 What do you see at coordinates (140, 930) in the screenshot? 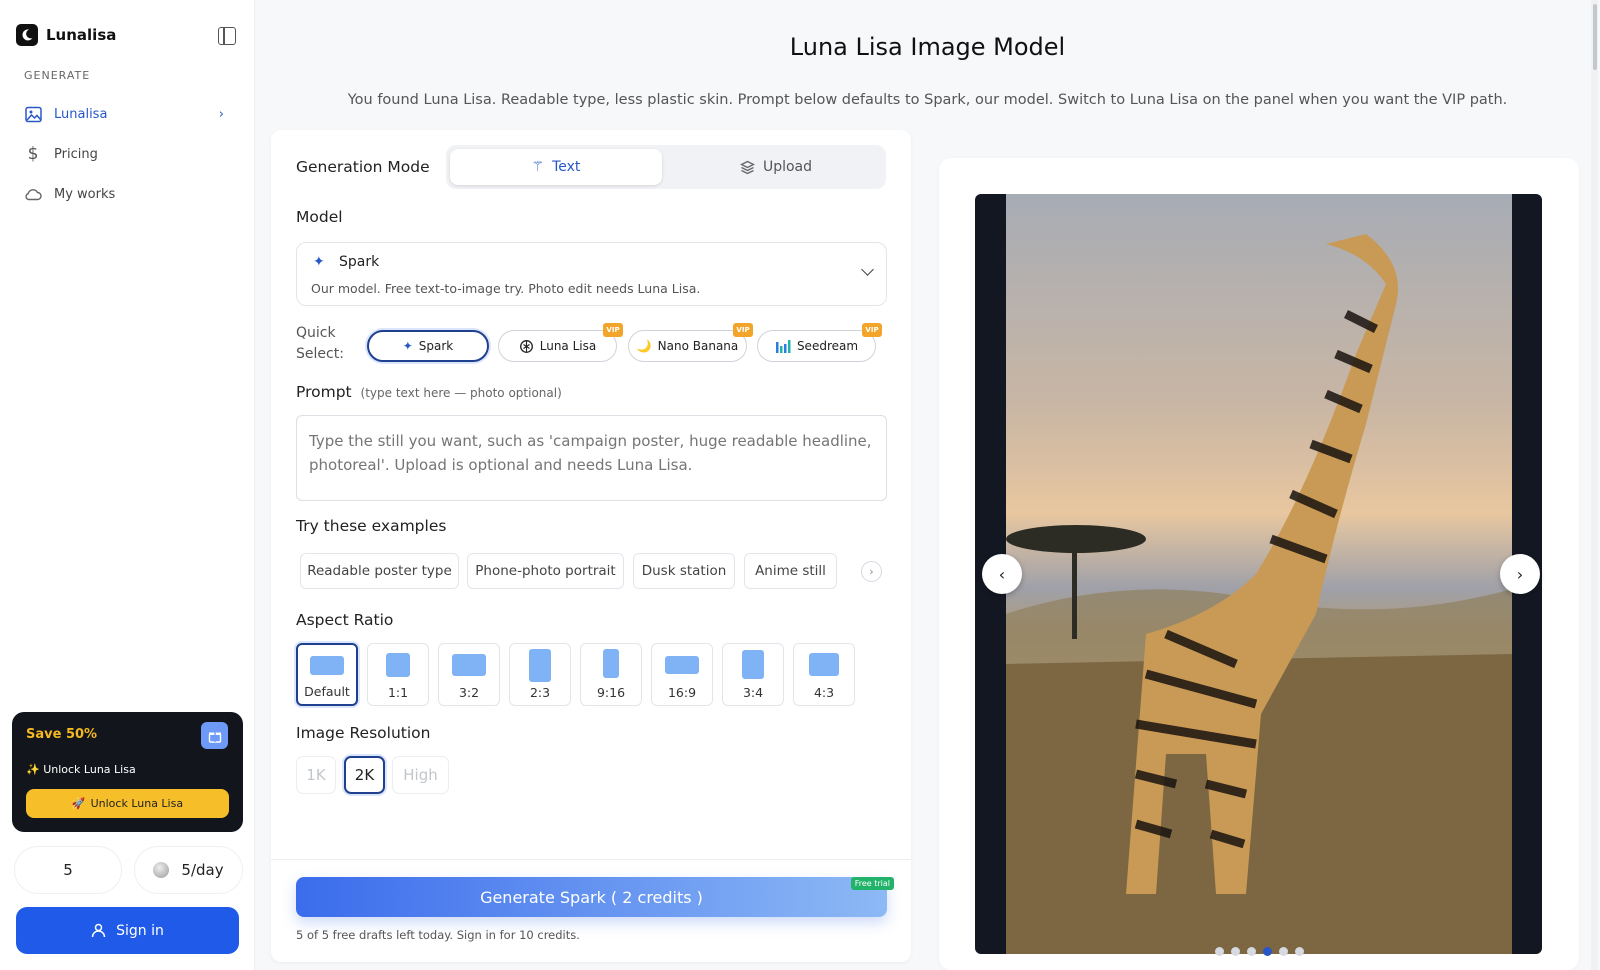
I see `sign-in-label: Sign in` at bounding box center [140, 930].